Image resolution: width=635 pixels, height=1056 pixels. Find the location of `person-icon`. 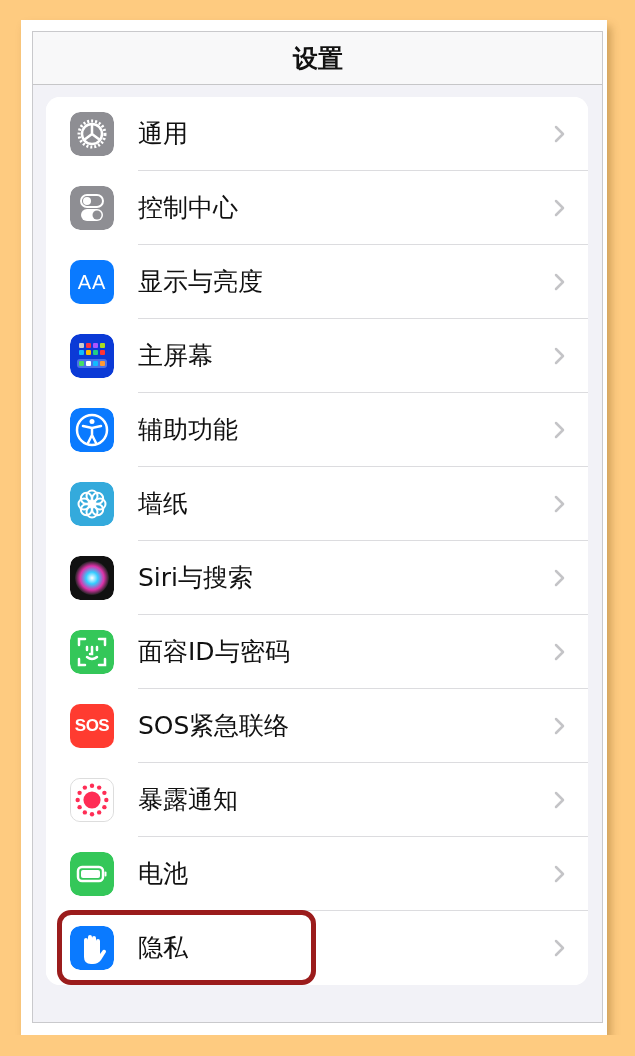

person-icon is located at coordinates (92, 430).